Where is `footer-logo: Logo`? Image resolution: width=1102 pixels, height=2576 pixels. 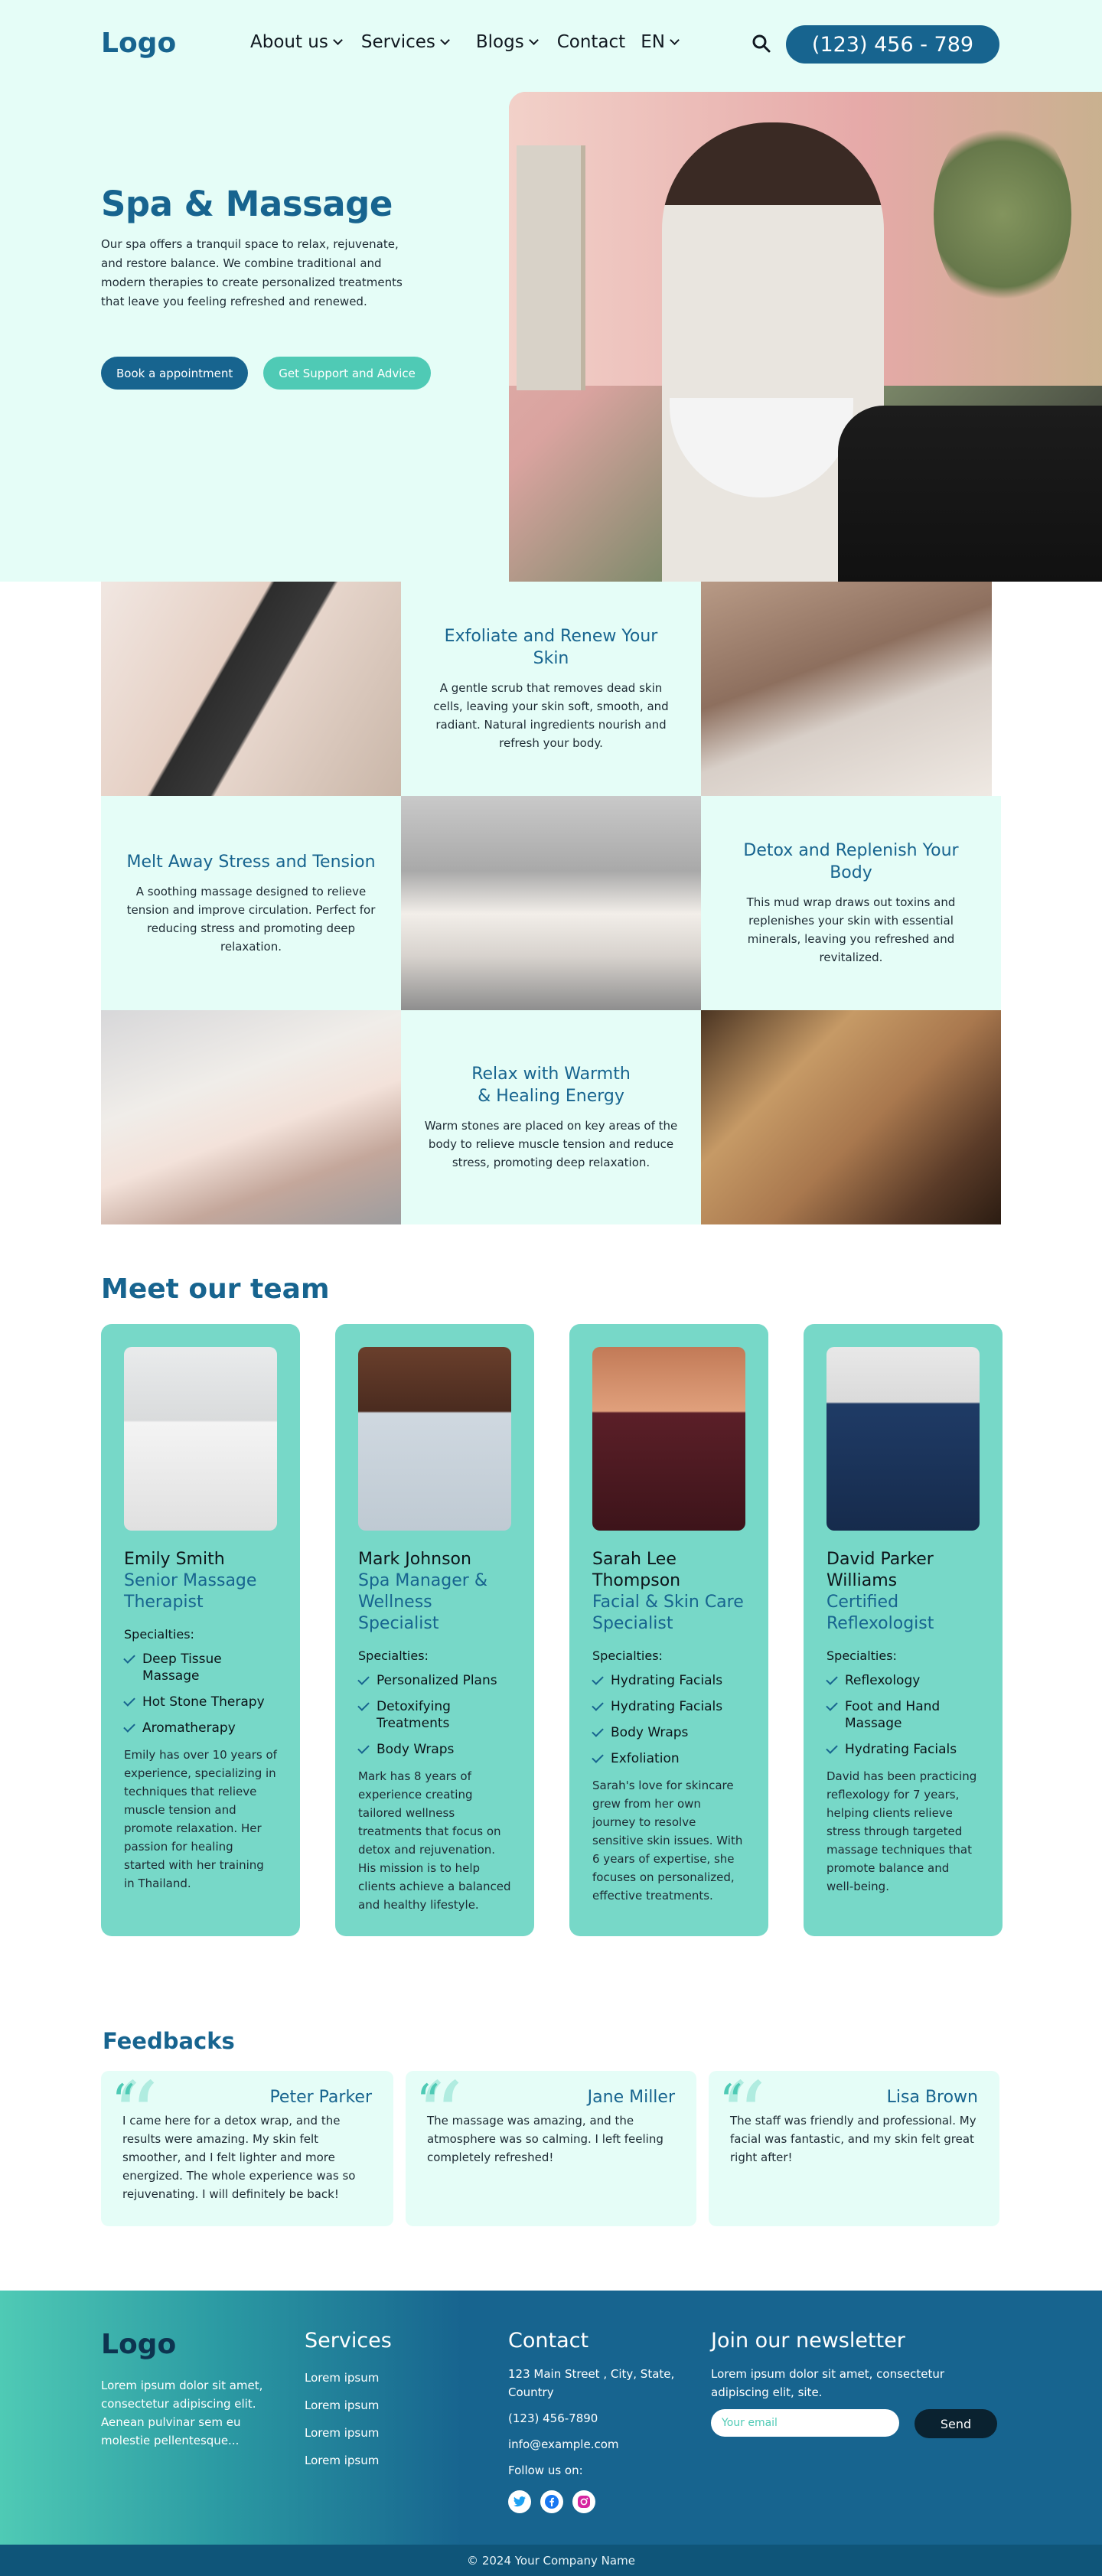 footer-logo: Logo is located at coordinates (138, 2344).